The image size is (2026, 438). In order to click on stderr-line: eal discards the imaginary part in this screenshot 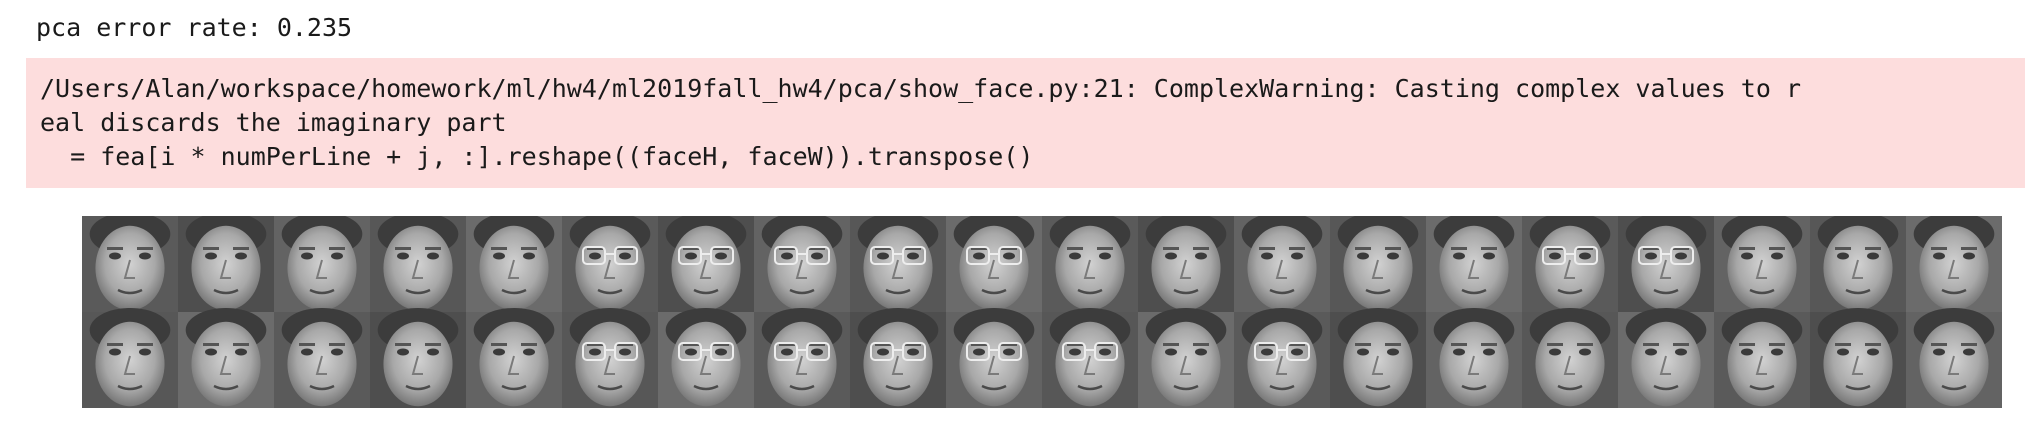, I will do `click(273, 122)`.